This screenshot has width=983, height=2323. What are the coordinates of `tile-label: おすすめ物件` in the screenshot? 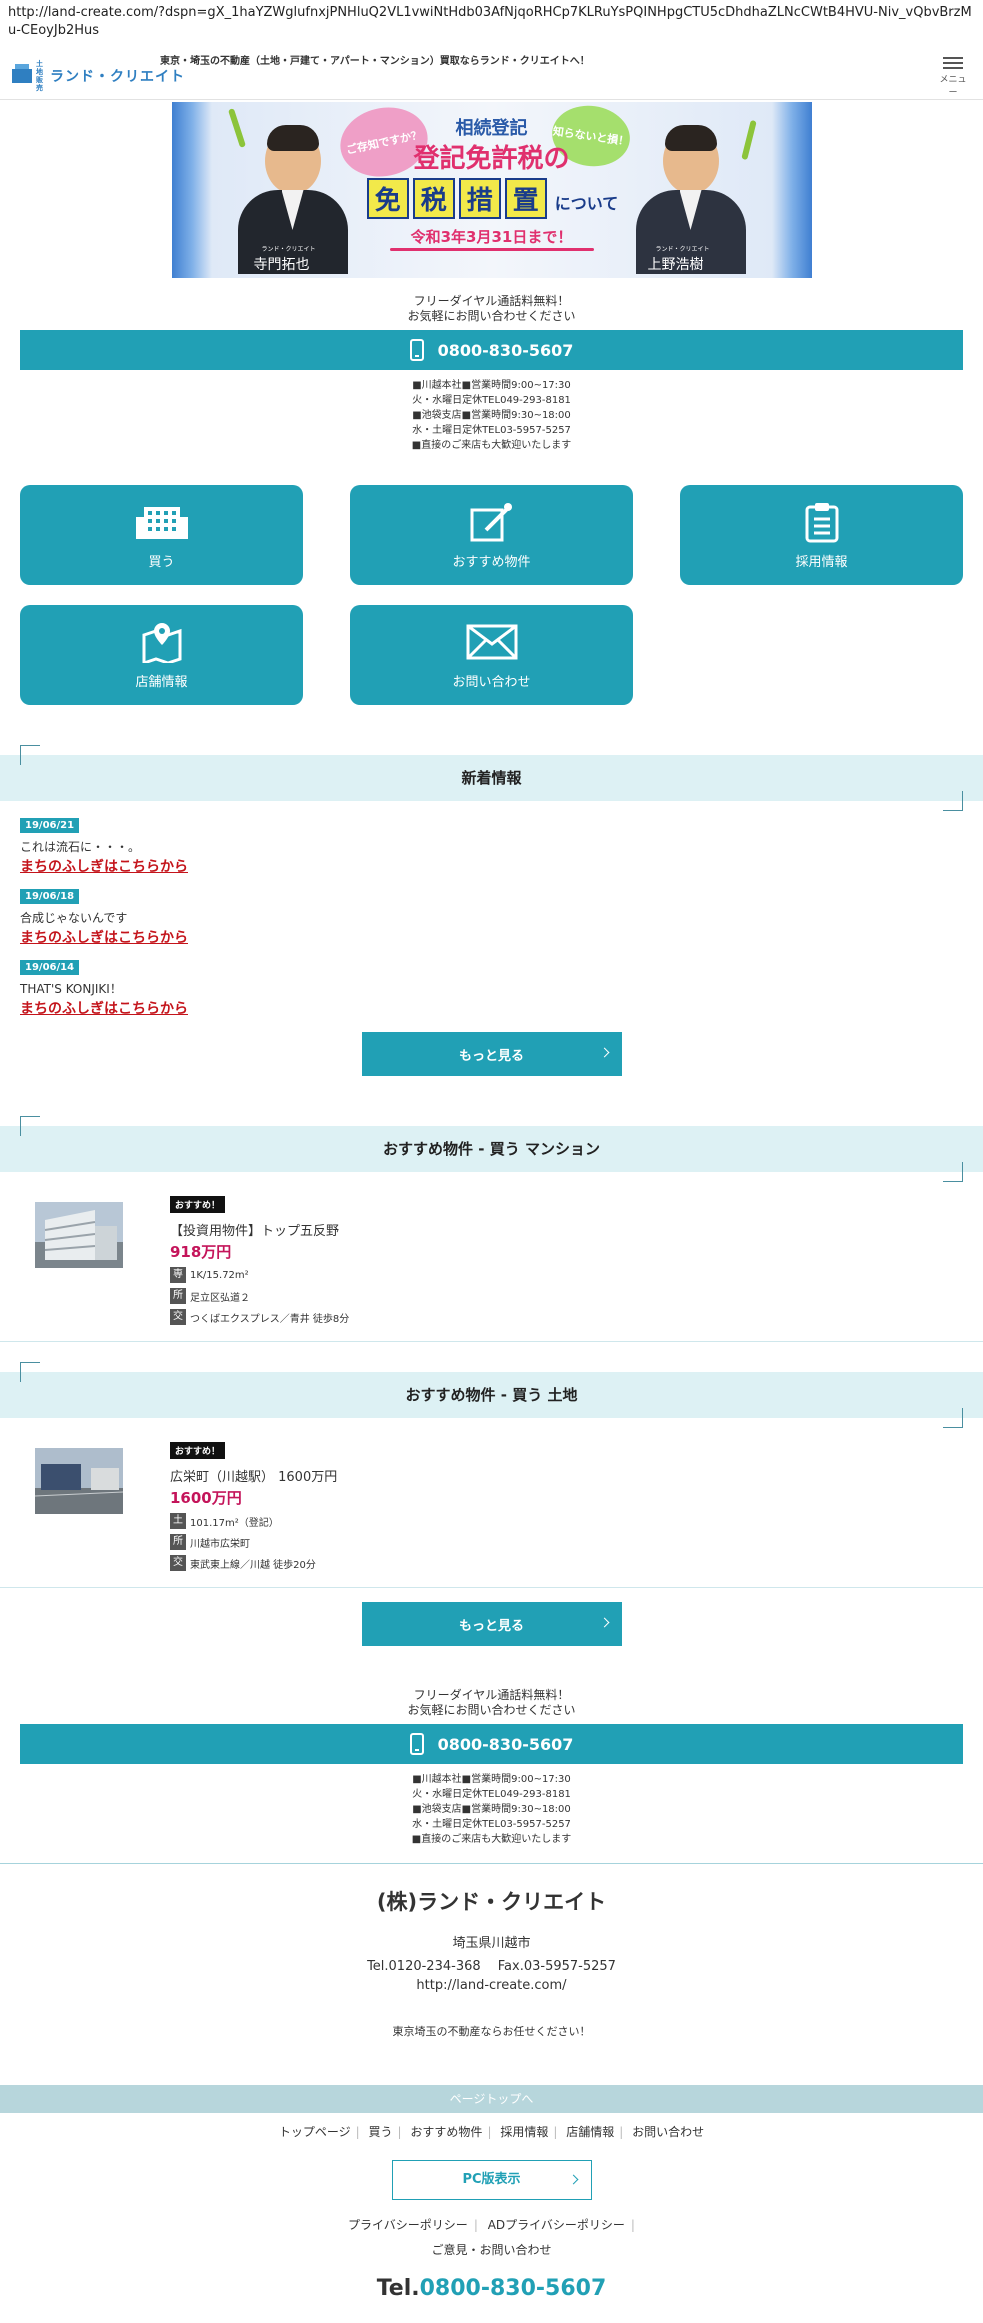 It's located at (491, 562).